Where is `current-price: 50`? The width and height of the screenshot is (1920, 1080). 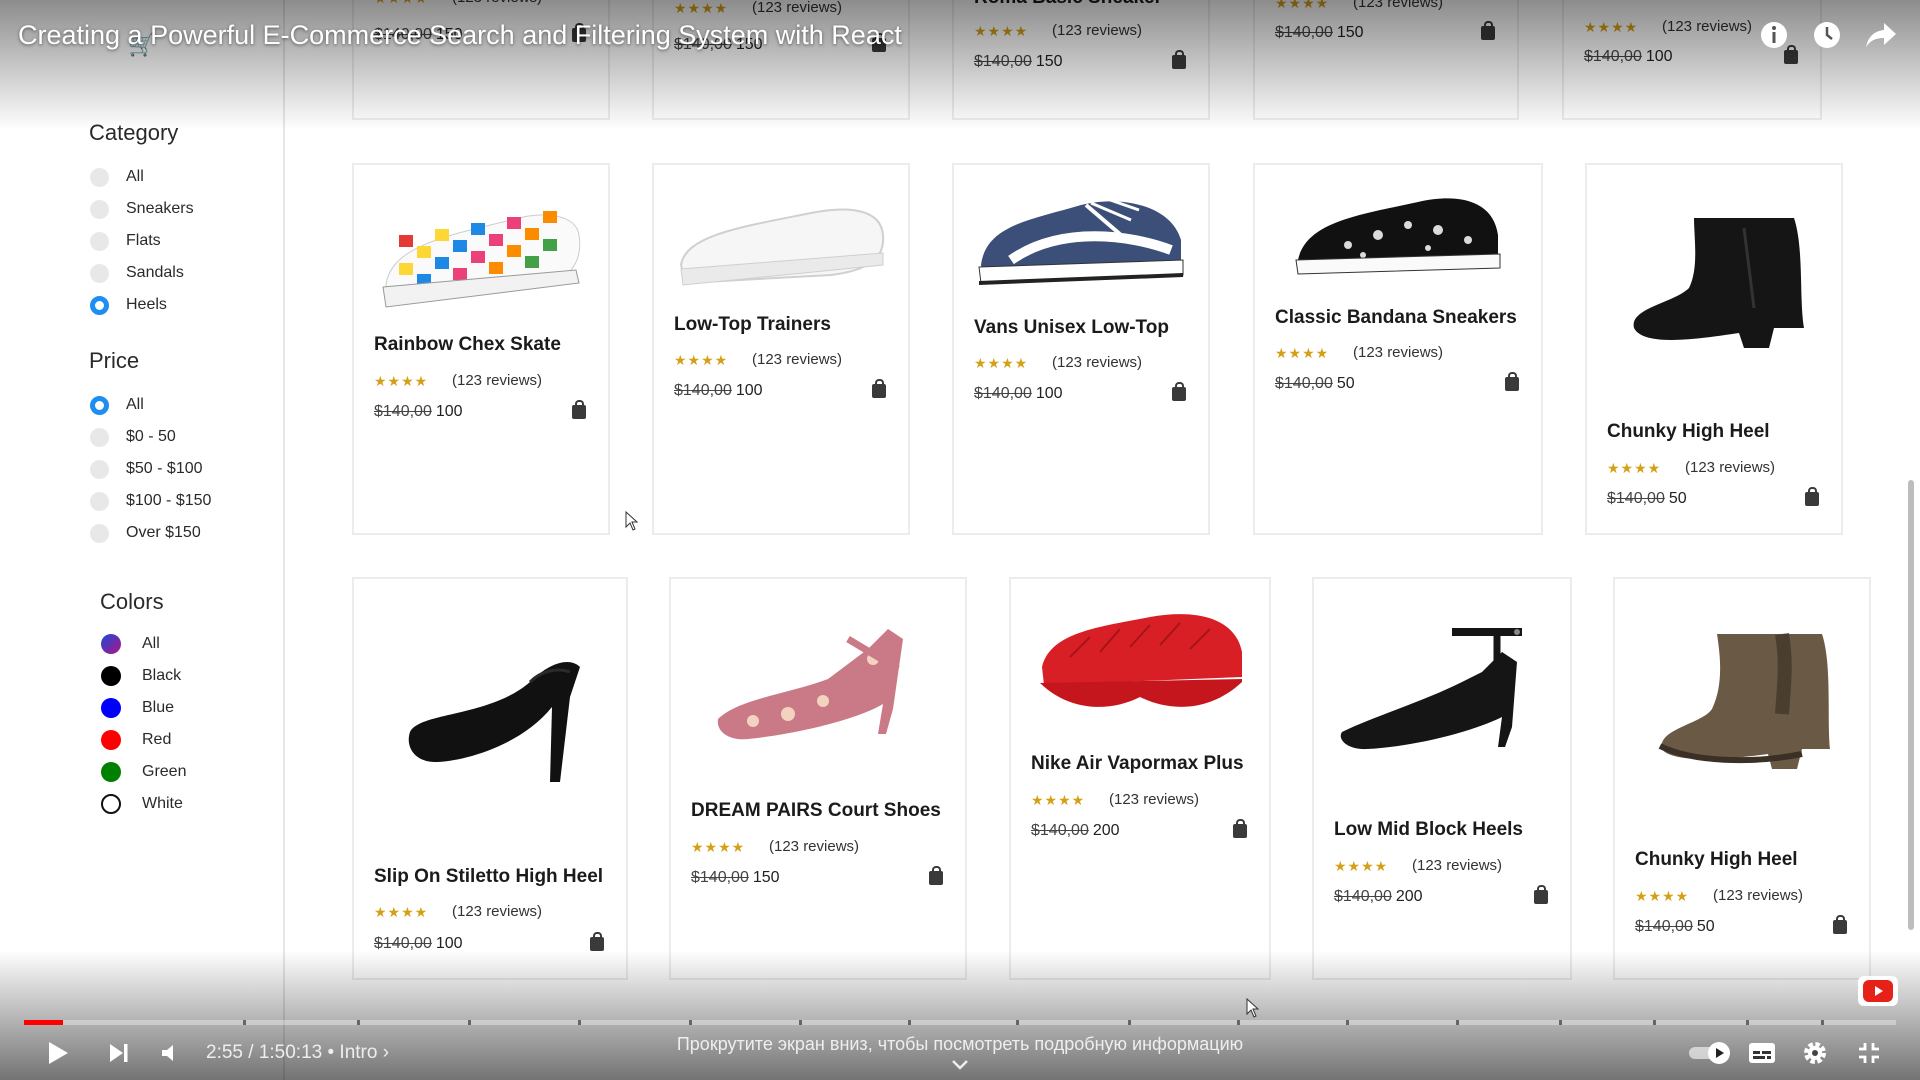
current-price: 50 is located at coordinates (1677, 498).